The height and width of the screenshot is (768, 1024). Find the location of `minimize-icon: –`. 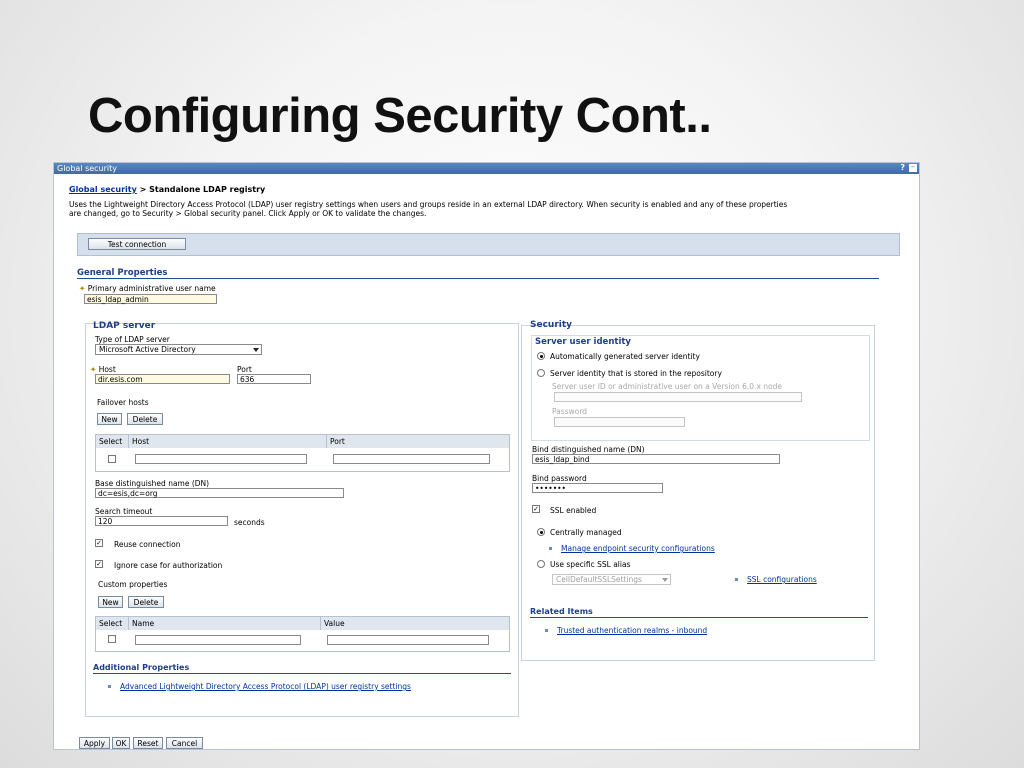

minimize-icon: – is located at coordinates (913, 167).